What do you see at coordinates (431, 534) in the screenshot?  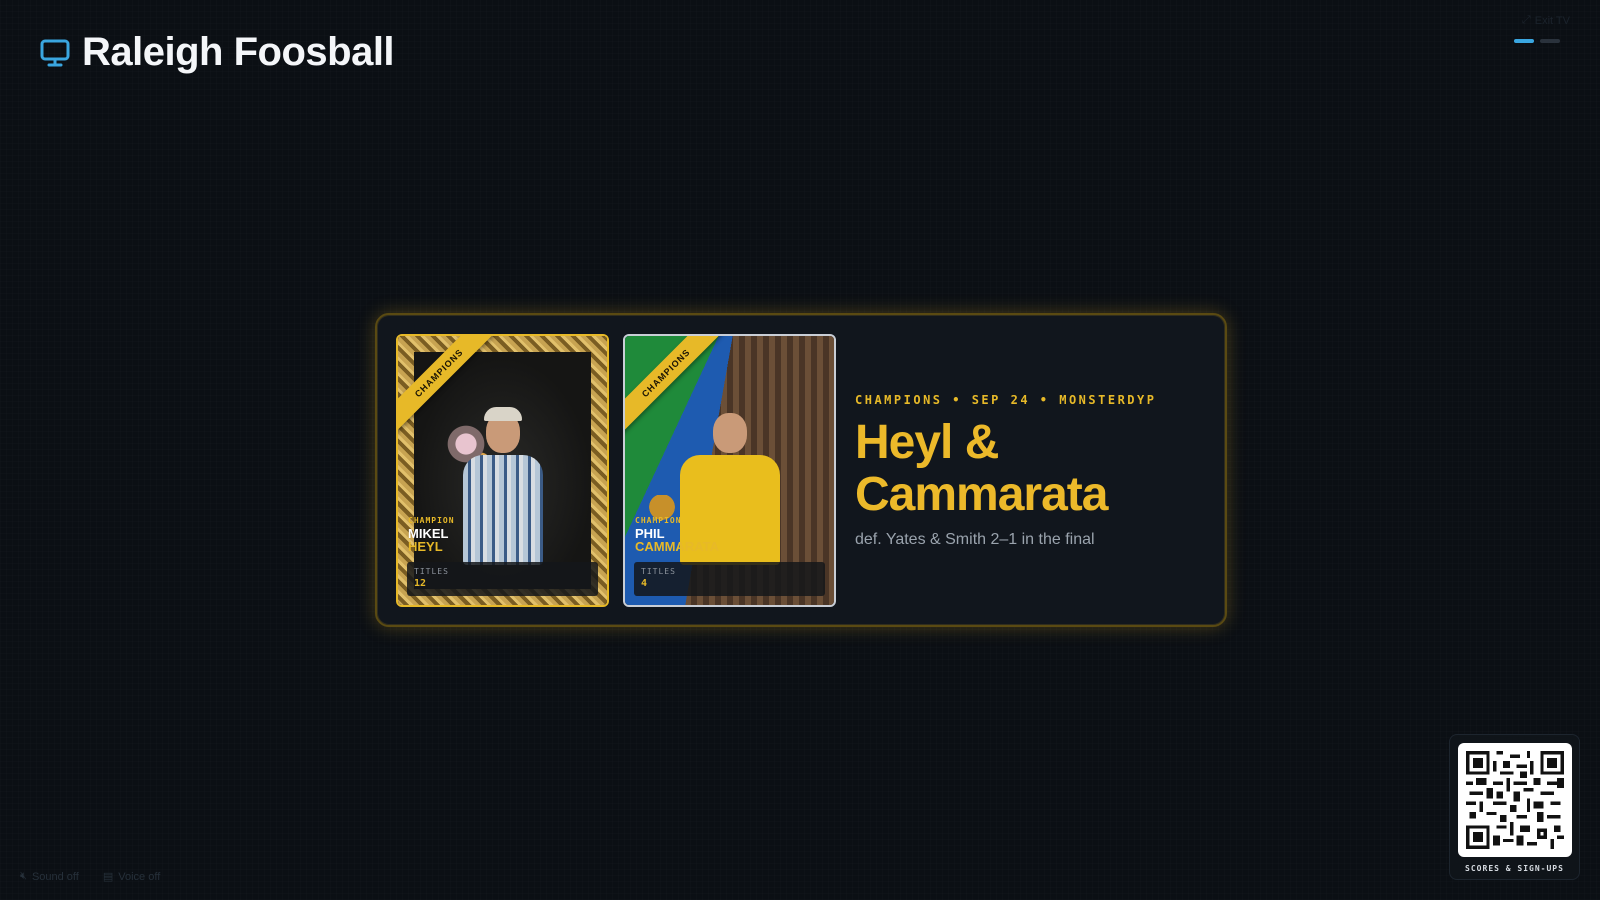 I see `player-name-block: CHAMPION MIKEL HEYL` at bounding box center [431, 534].